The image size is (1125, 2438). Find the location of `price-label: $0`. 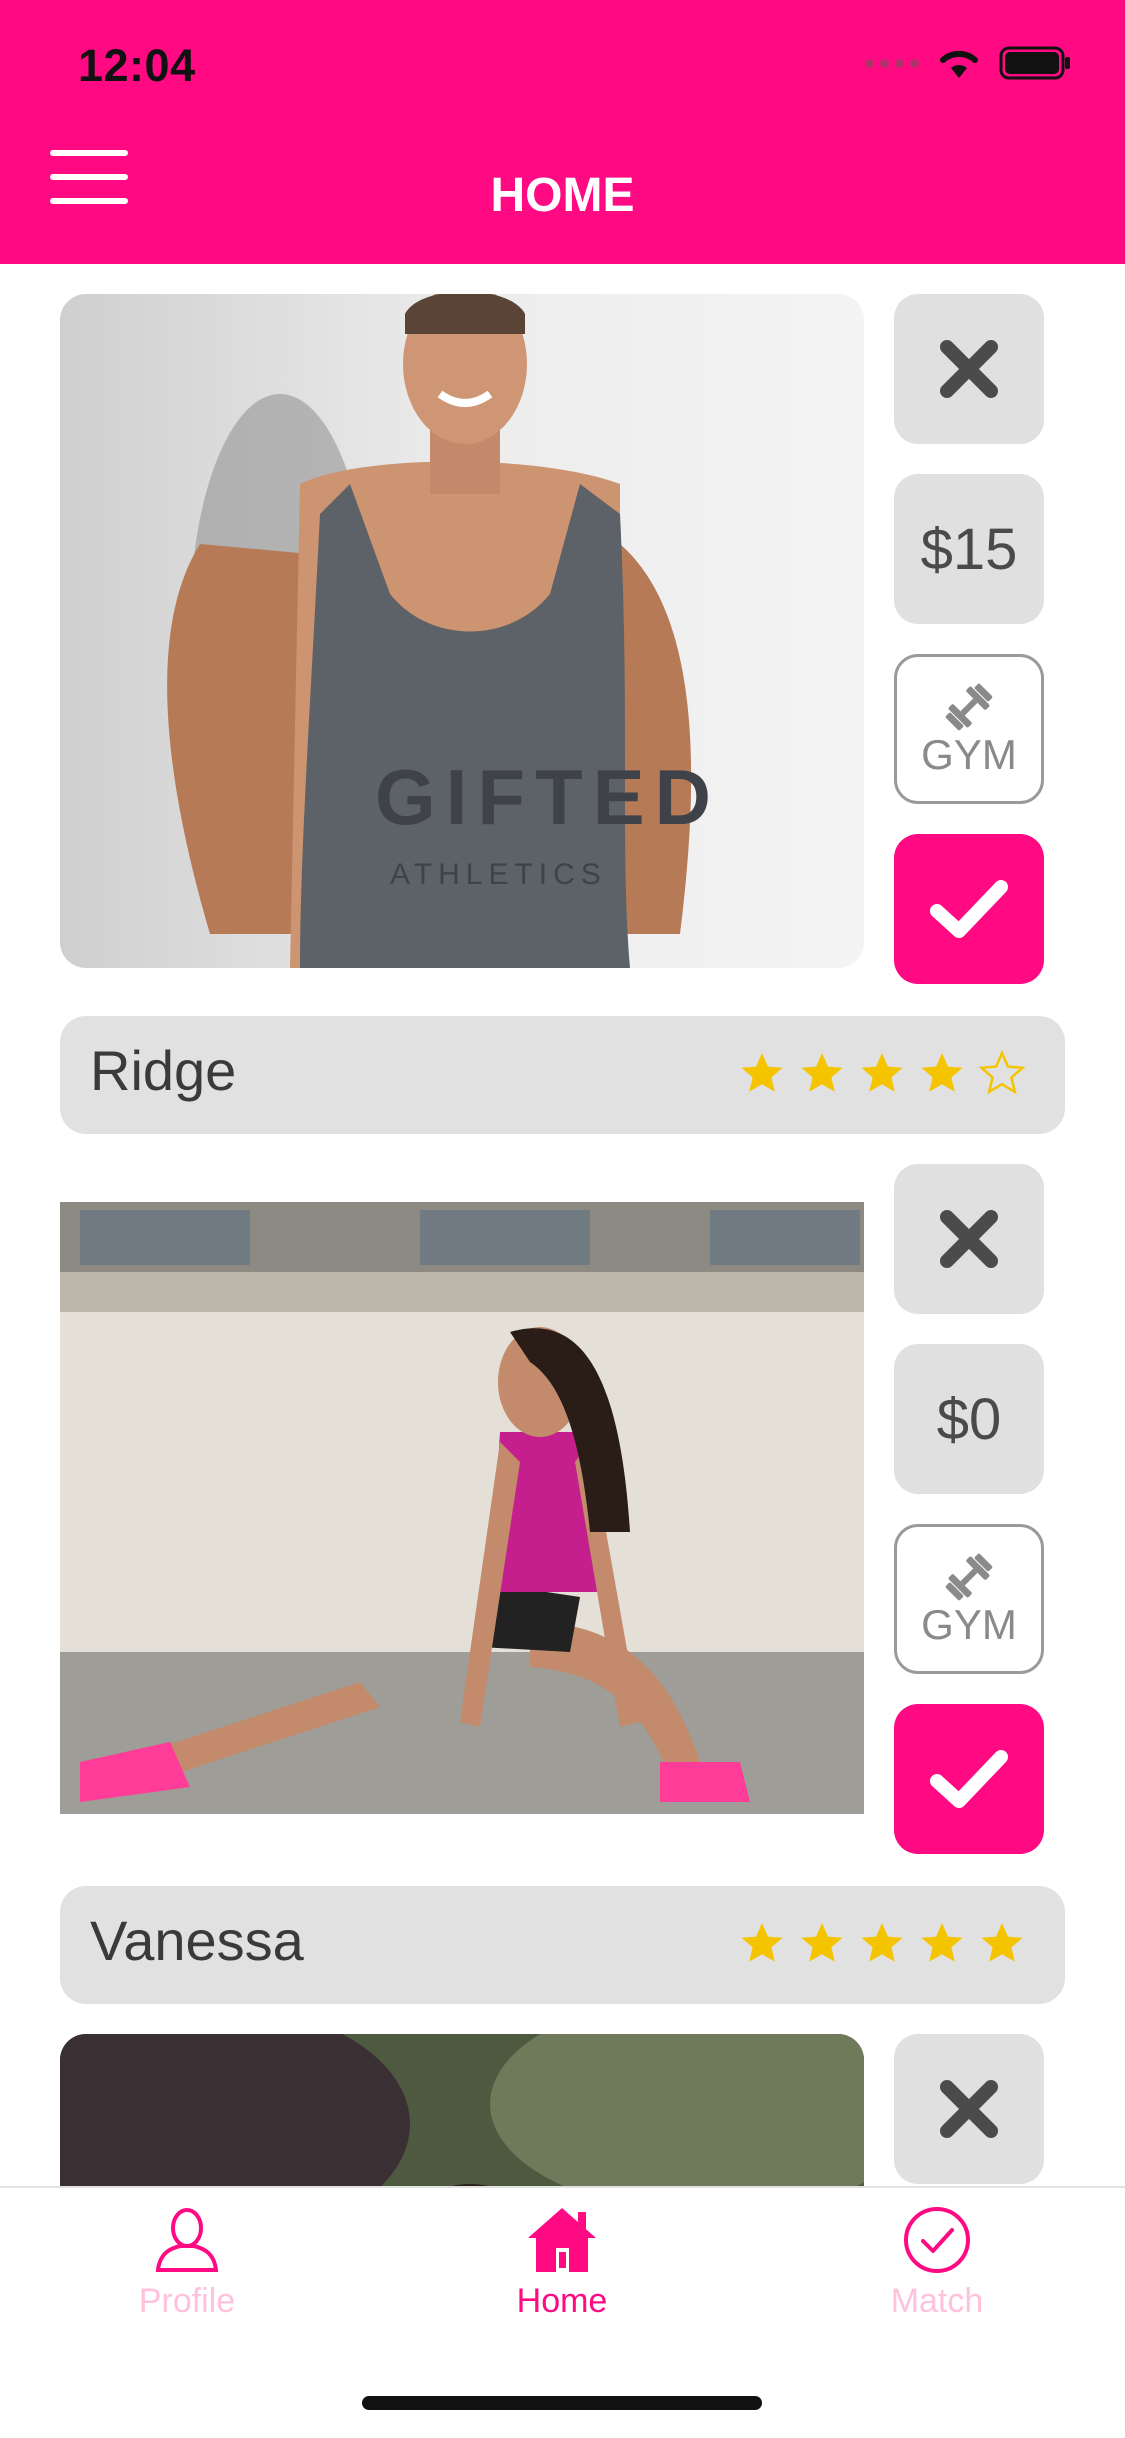

price-label: $0 is located at coordinates (969, 1419).